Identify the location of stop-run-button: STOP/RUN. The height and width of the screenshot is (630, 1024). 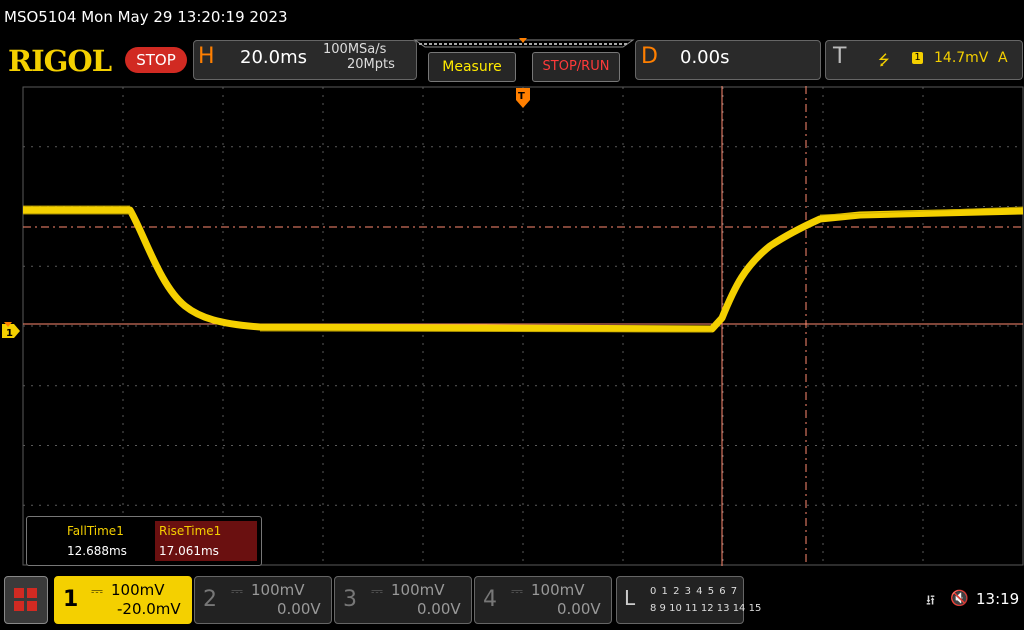
(576, 67).